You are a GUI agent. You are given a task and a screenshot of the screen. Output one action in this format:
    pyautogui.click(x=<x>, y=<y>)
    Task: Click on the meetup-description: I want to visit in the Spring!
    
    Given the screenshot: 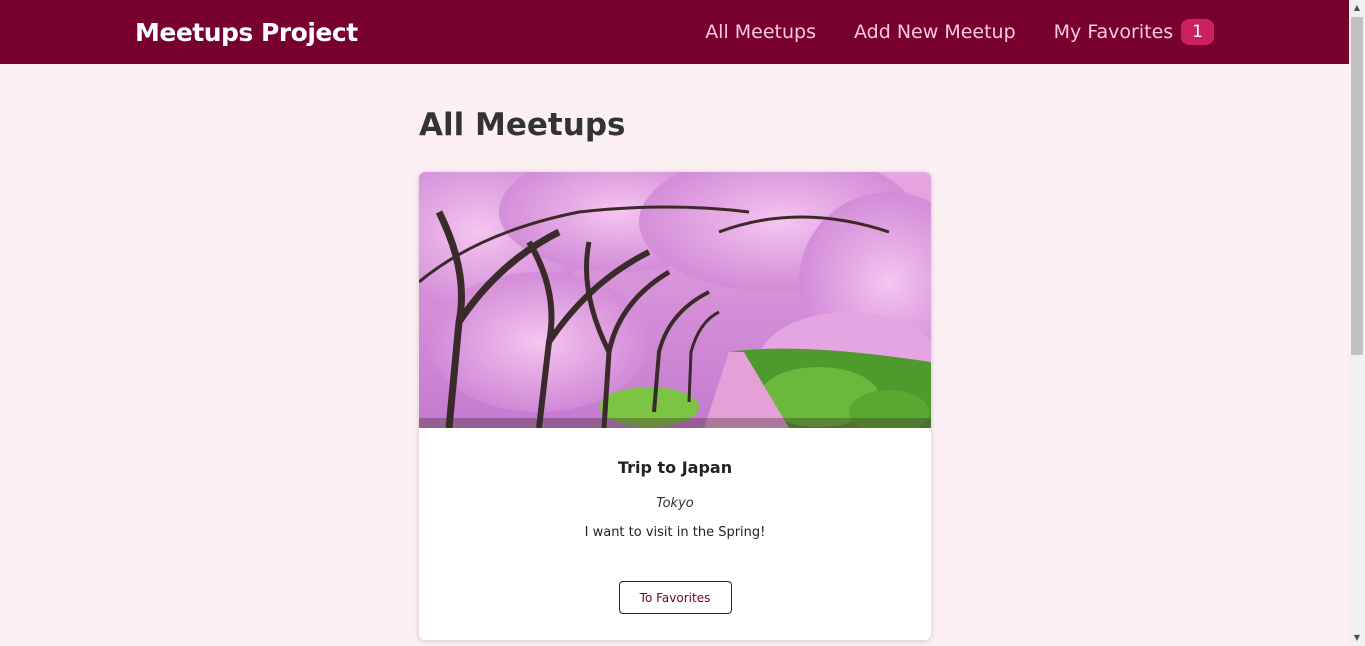 What is the action you would take?
    pyautogui.click(x=675, y=532)
    